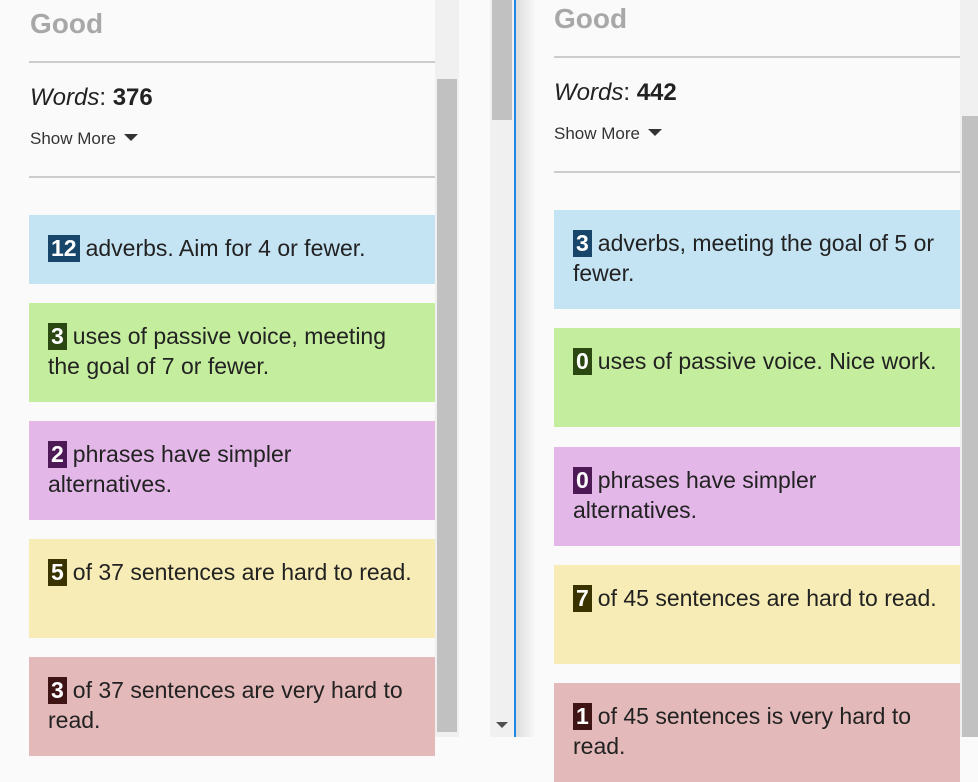 The image size is (978, 782). What do you see at coordinates (582, 243) in the screenshot?
I see `adverbs-count-badge: 3` at bounding box center [582, 243].